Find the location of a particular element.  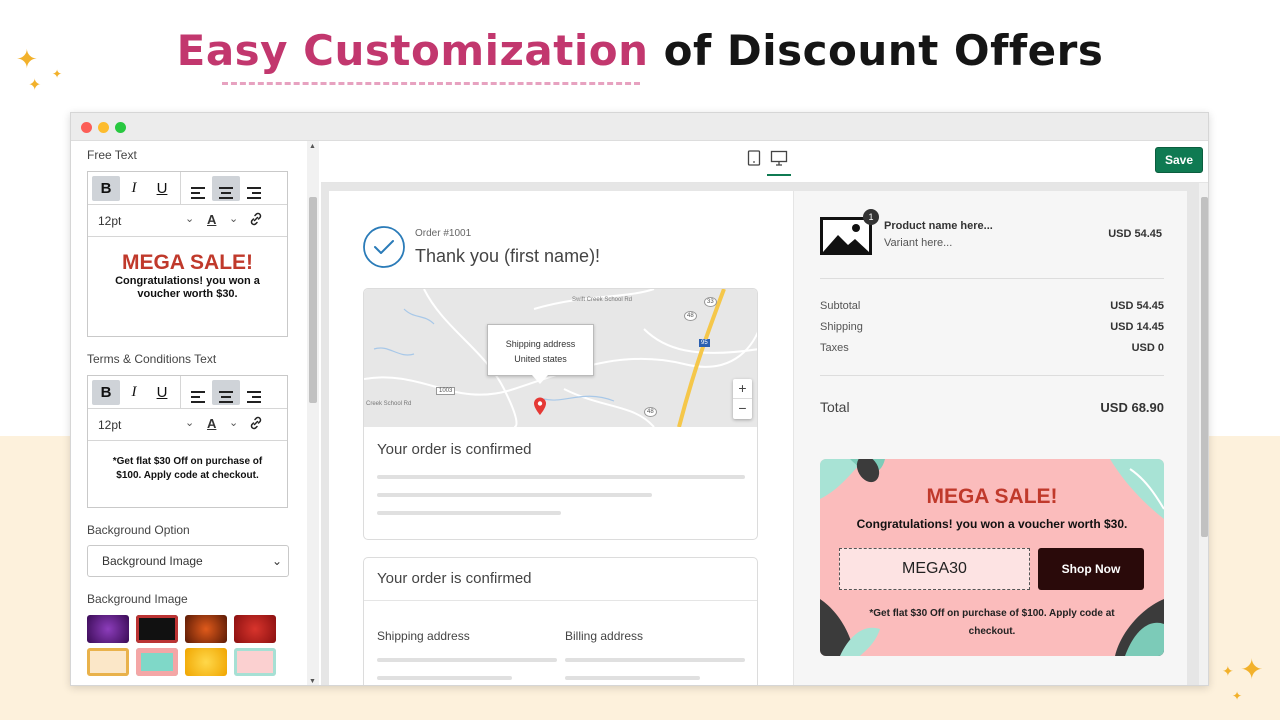

hero-underline is located at coordinates (431, 83).